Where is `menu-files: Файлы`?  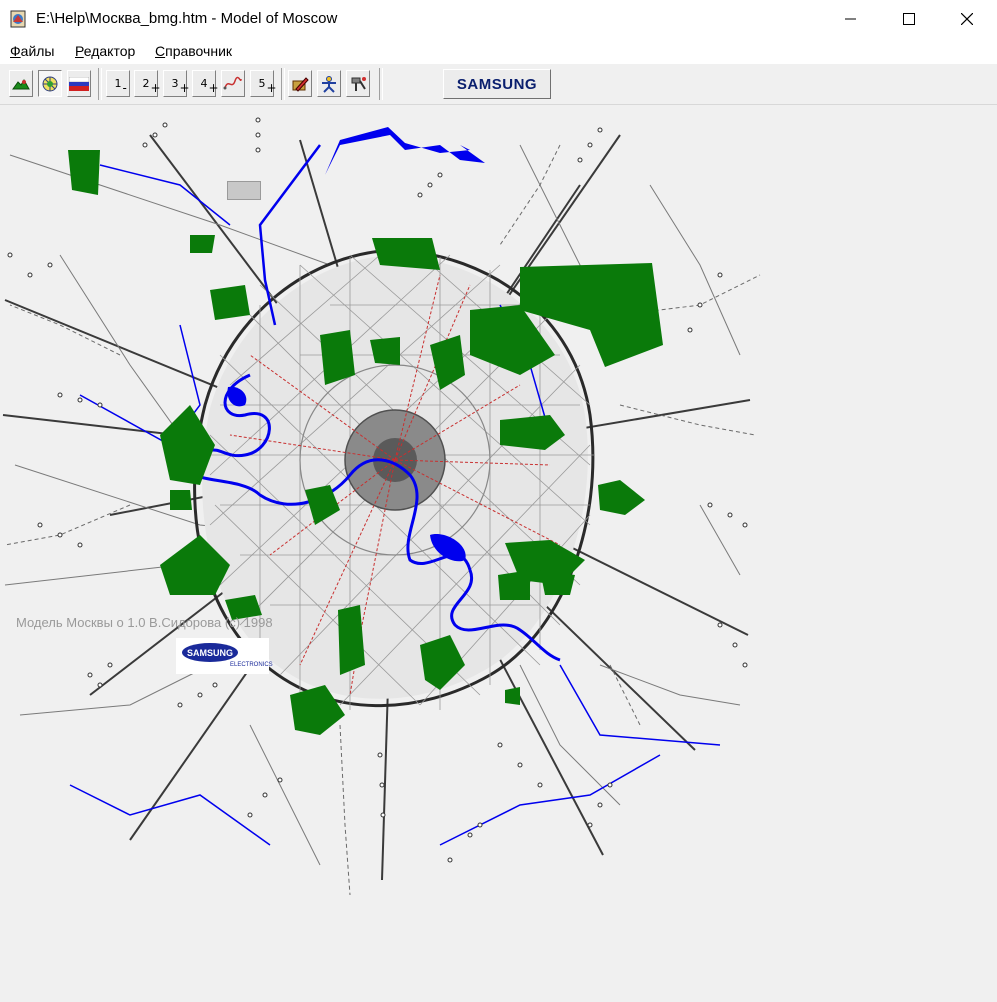
menu-files: Файлы is located at coordinates (32, 51).